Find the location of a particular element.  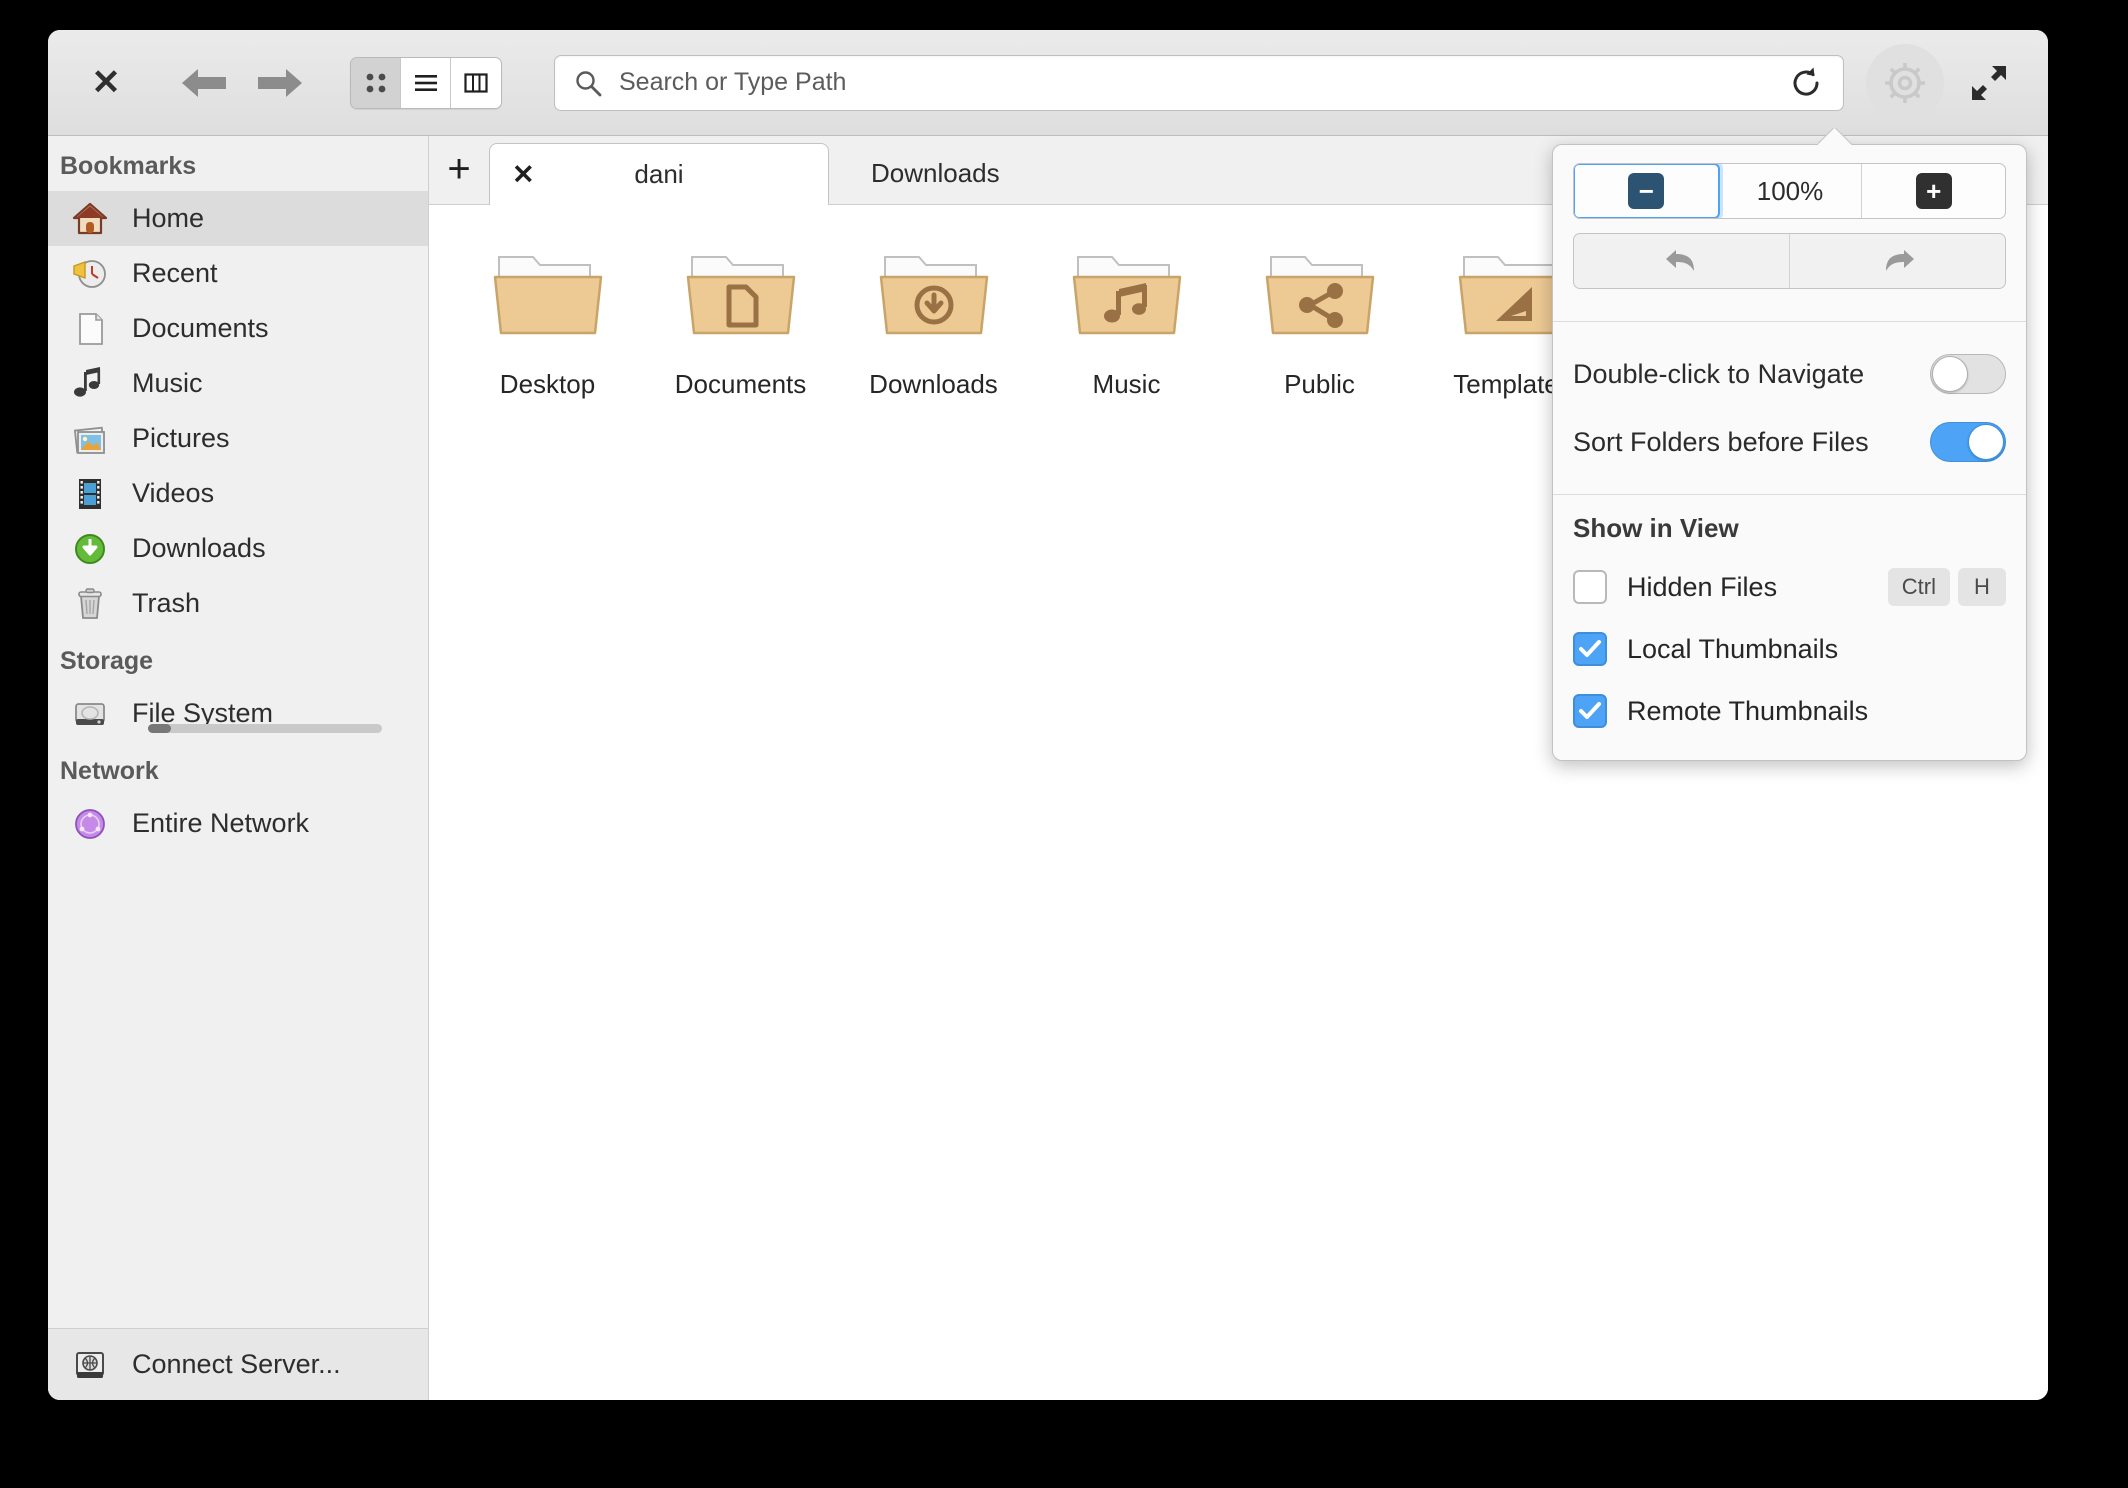

connect-server-icon is located at coordinates (90, 1365).